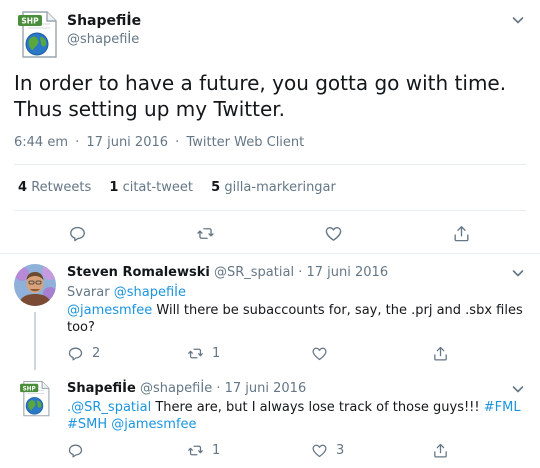 The width and height of the screenshot is (540, 468). What do you see at coordinates (149, 109) in the screenshot?
I see `tweet-text-line2: Thus setting up my Twitter.` at bounding box center [149, 109].